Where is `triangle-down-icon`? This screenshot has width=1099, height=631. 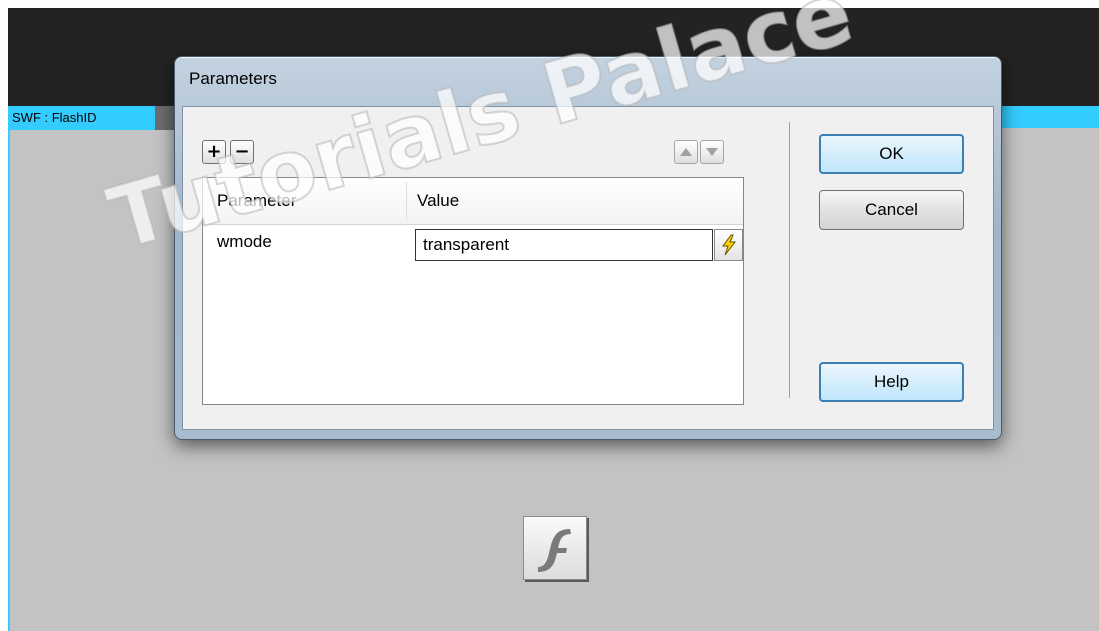
triangle-down-icon is located at coordinates (712, 152).